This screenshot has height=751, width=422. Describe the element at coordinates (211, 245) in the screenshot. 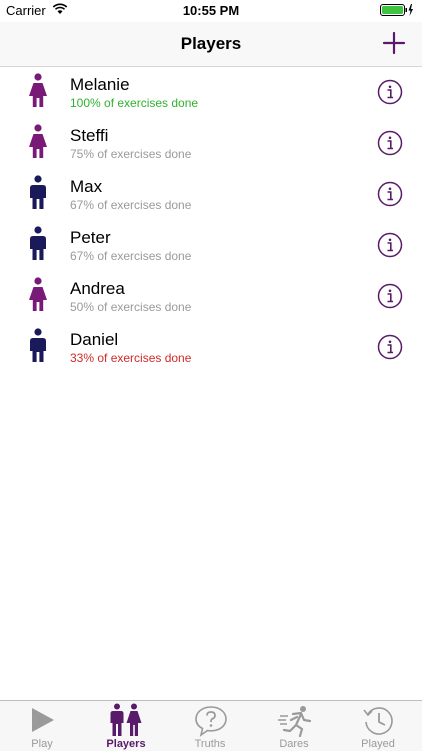

I see `list-item: Peter 67% of exercises done` at that location.